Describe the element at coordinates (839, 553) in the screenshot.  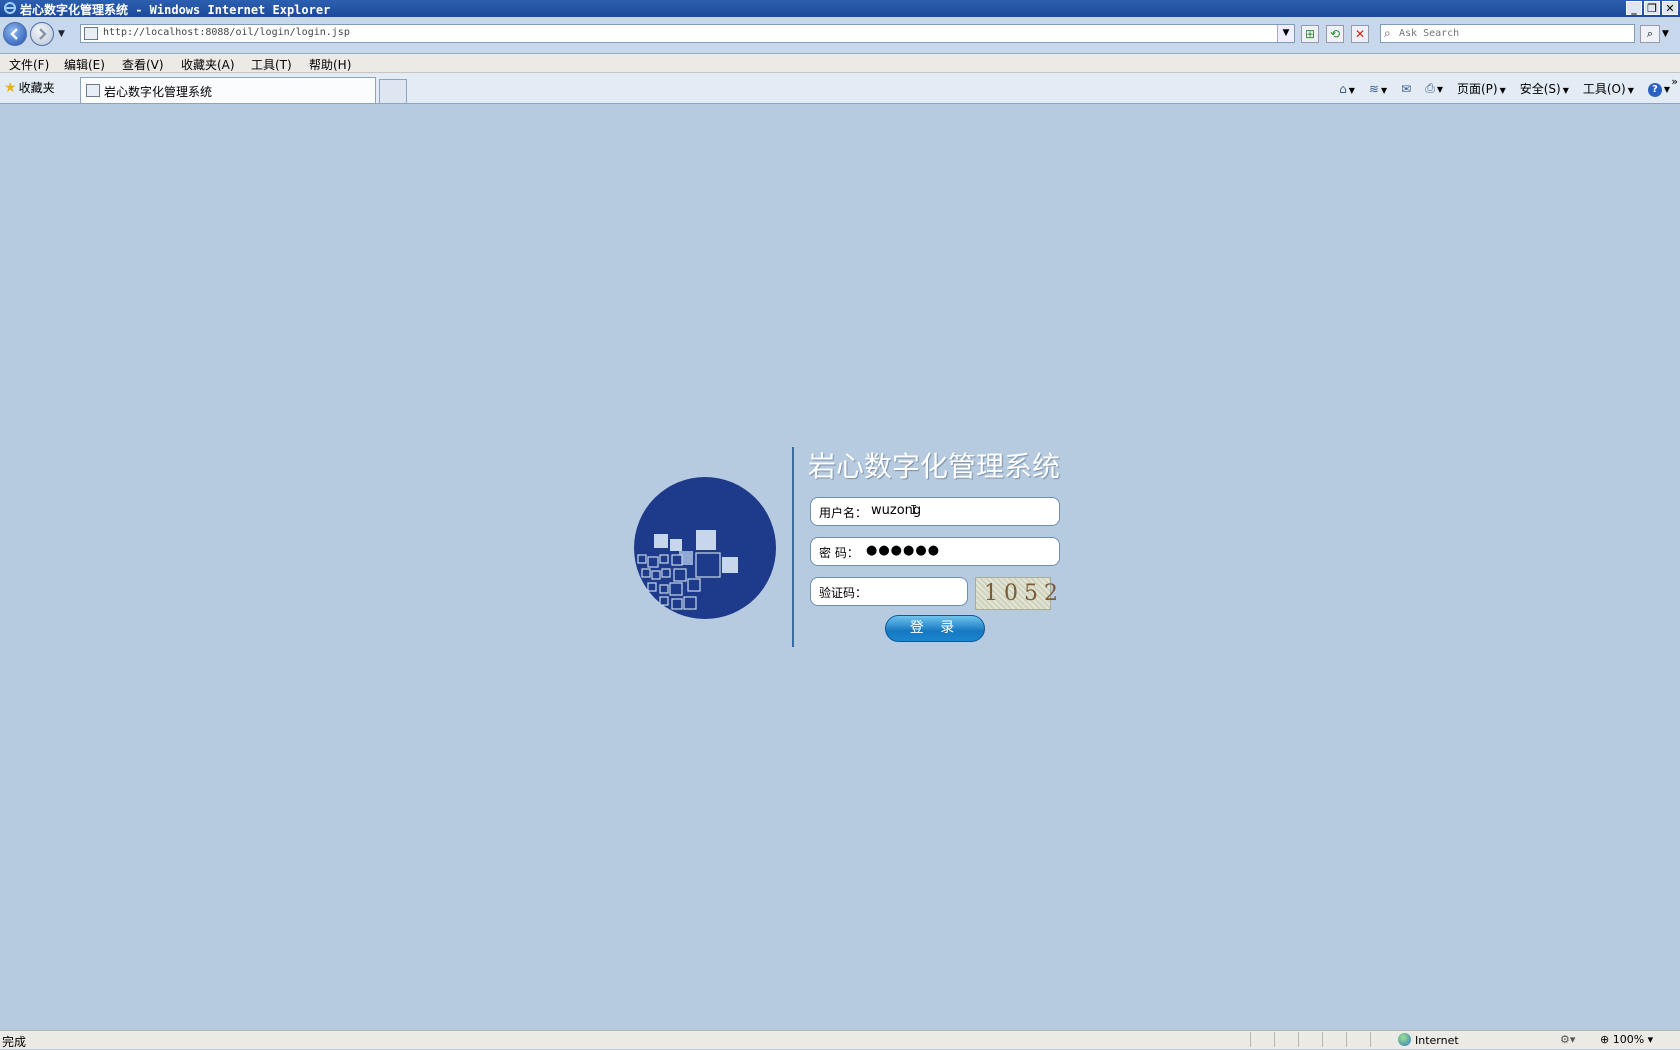
I see `password-label: 密 码：` at that location.